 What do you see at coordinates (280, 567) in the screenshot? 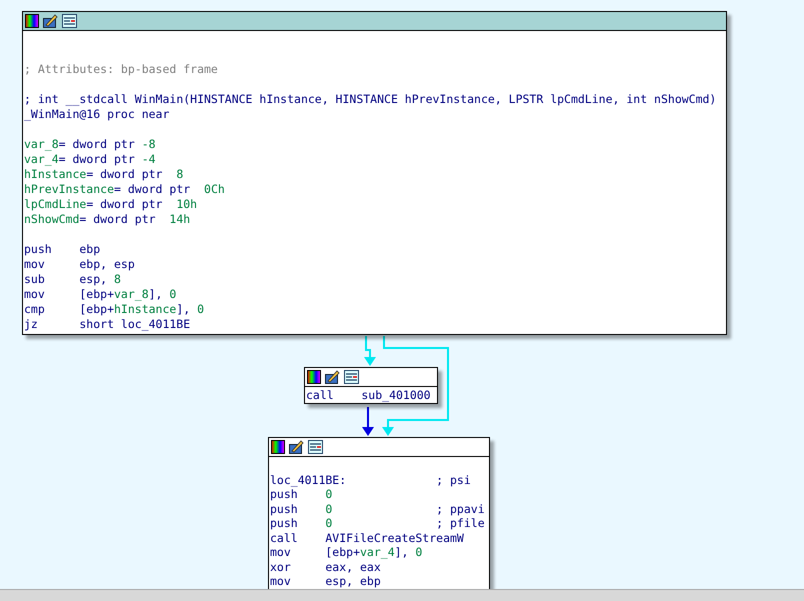
I see `mnemonic: xor` at bounding box center [280, 567].